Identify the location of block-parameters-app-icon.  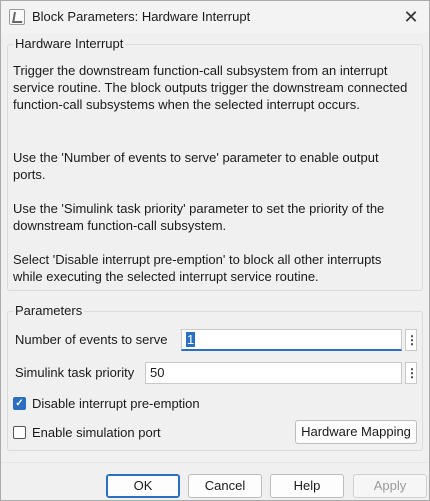
(17, 17).